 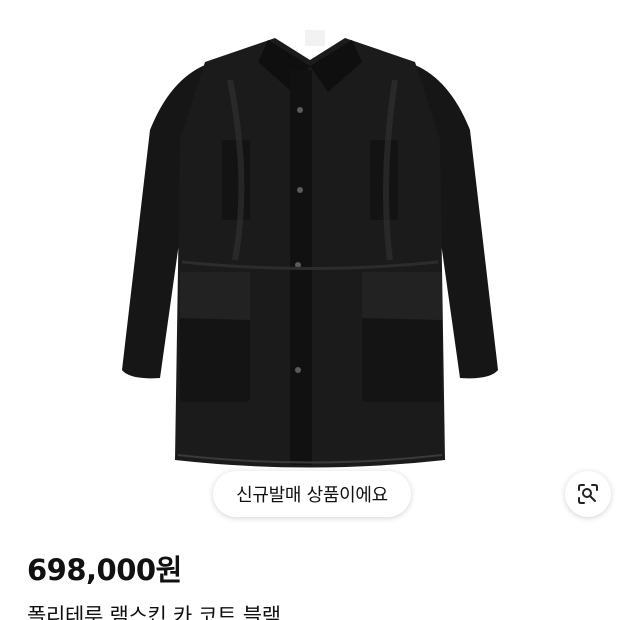 I want to click on new-release-badge-label: 신규발매 상품이에요, so click(x=312, y=495).